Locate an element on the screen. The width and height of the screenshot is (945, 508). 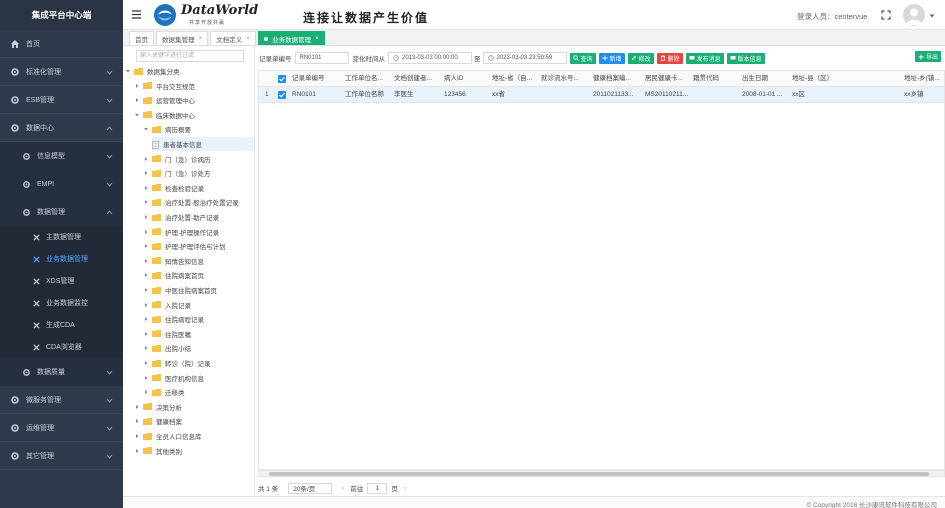
next-page-icon: › is located at coordinates (405, 488).